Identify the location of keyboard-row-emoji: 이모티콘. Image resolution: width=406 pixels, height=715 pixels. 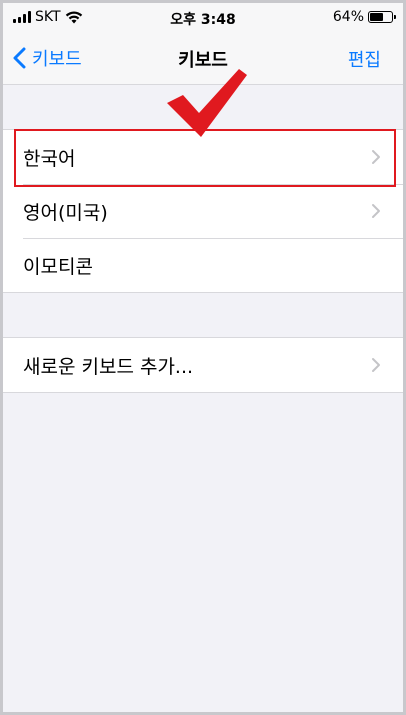
(203, 265).